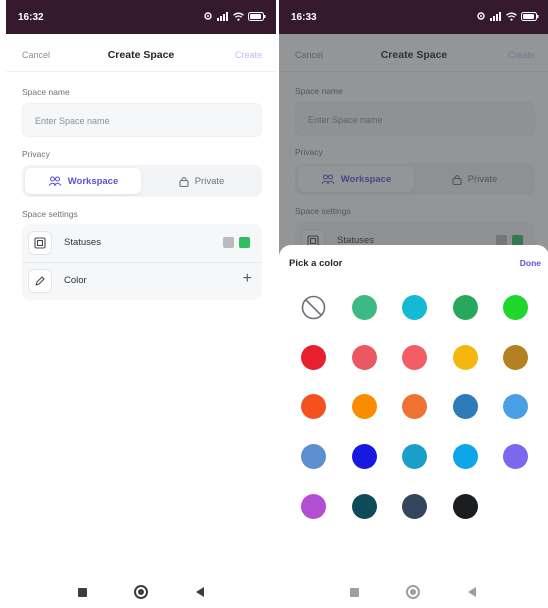 The width and height of the screenshot is (548, 608). I want to click on space-settings-label: Space settings, so click(50, 214).